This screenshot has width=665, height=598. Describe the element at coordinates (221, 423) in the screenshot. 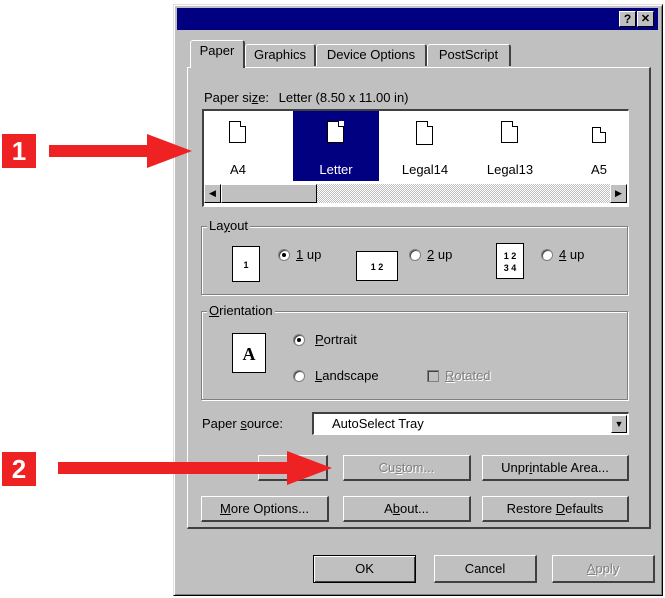

I see `paper-source-label-text: Paper` at that location.